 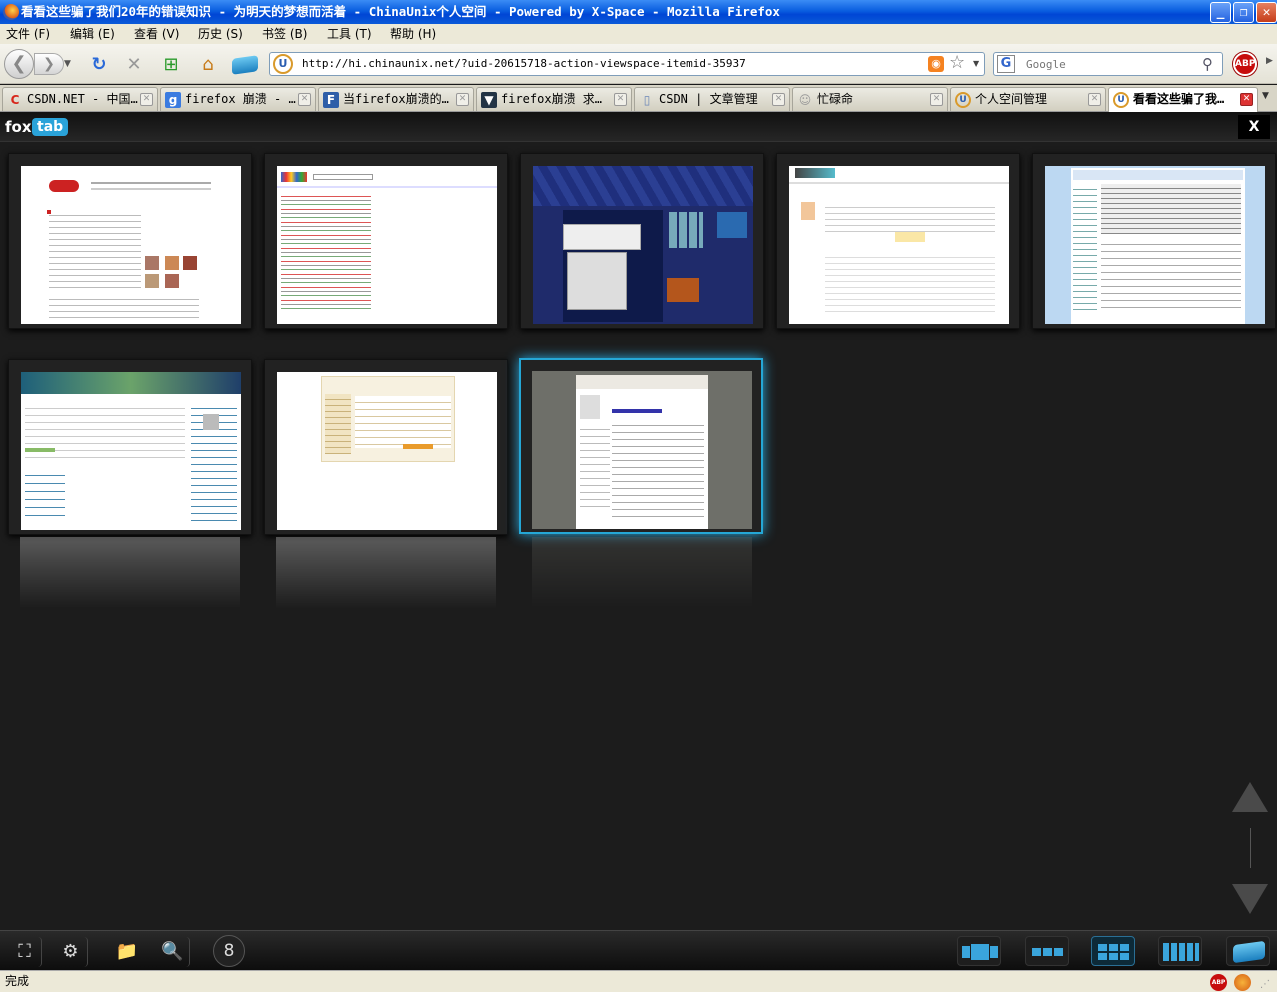 What do you see at coordinates (173, 952) in the screenshot?
I see `search-button: 🔍` at bounding box center [173, 952].